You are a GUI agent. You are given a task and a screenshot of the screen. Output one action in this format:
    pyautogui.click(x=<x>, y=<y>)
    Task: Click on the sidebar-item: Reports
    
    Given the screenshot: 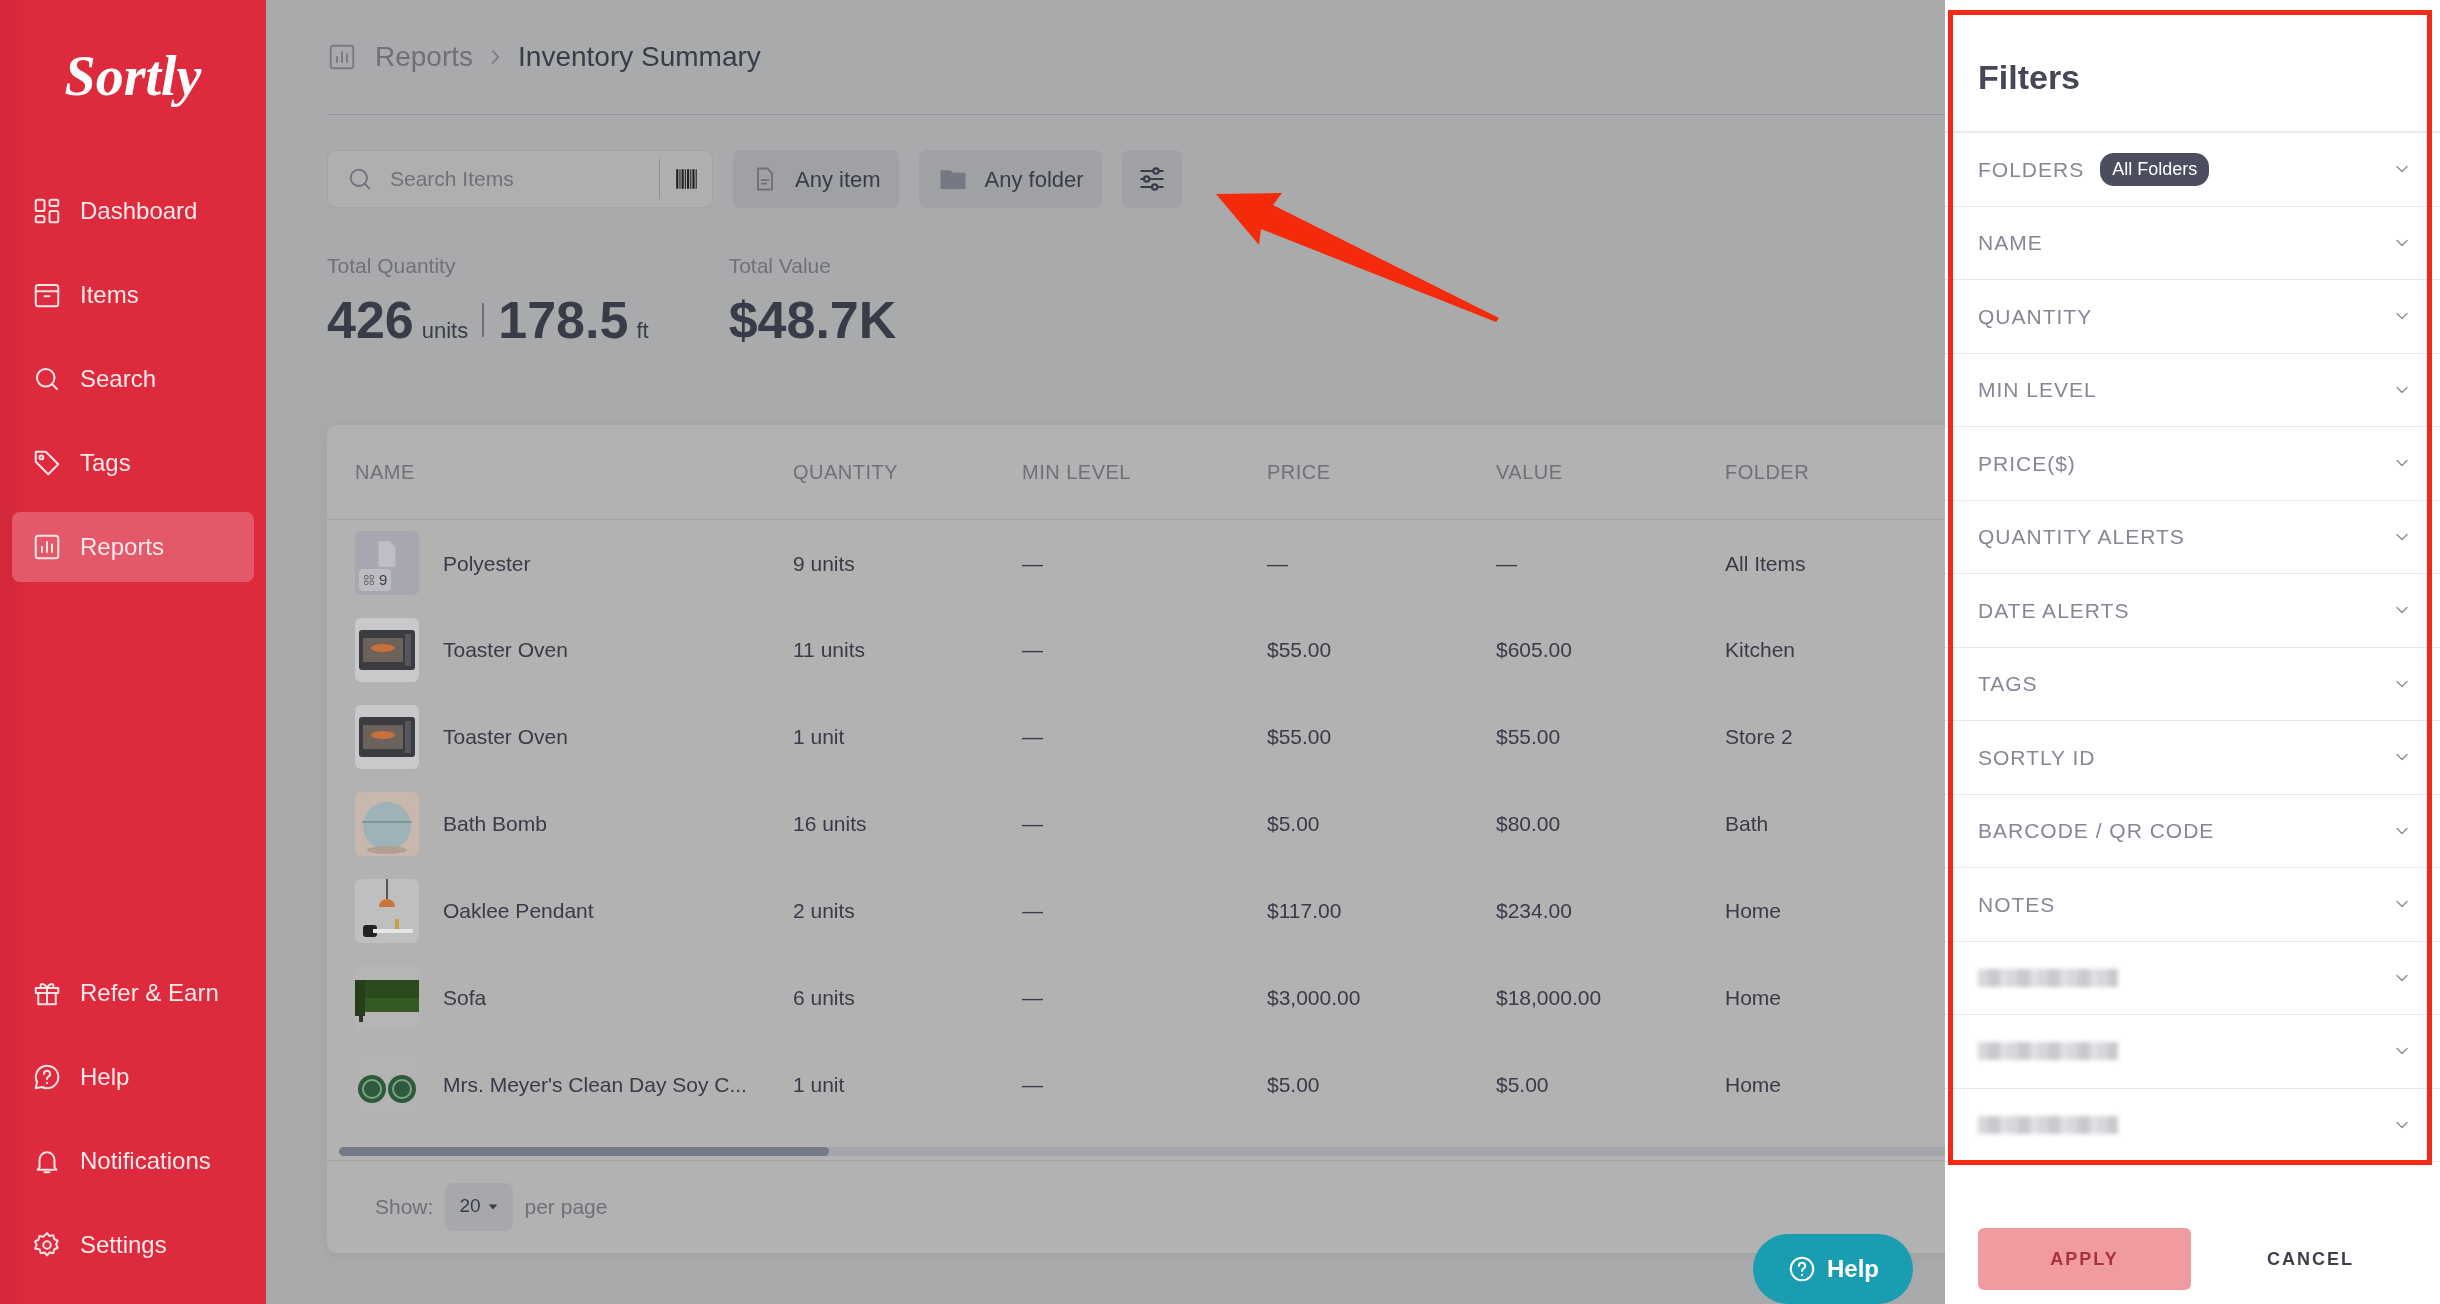 What is the action you would take?
    pyautogui.click(x=133, y=547)
    